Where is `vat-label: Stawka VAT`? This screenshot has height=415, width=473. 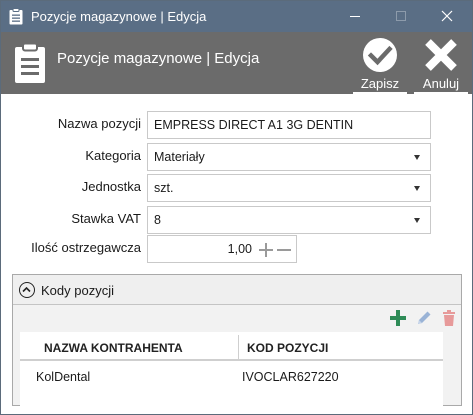 vat-label: Stawka VAT is located at coordinates (106, 218).